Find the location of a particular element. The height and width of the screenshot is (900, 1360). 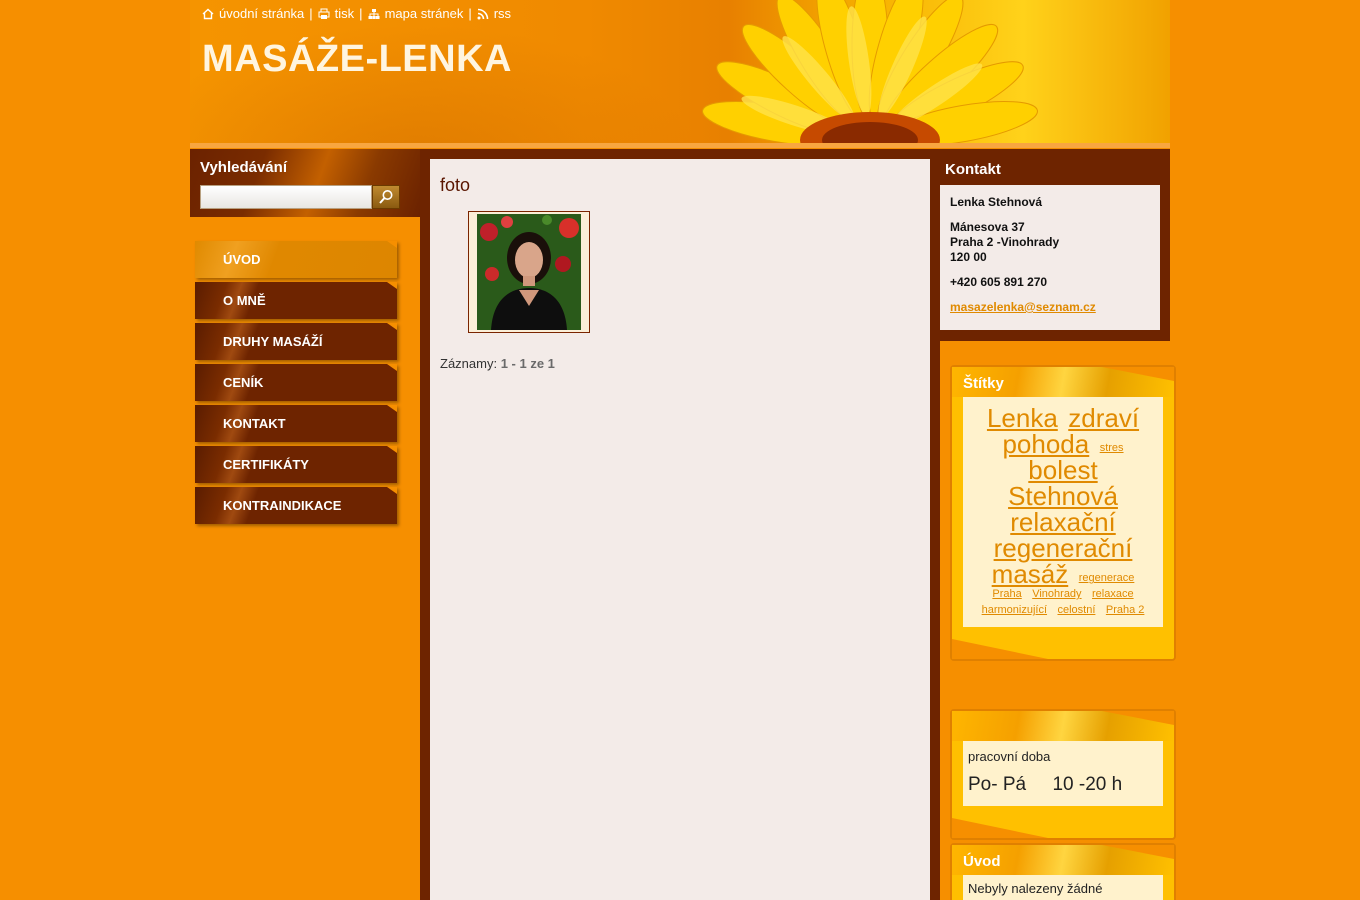

portrait-image is located at coordinates (529, 272).